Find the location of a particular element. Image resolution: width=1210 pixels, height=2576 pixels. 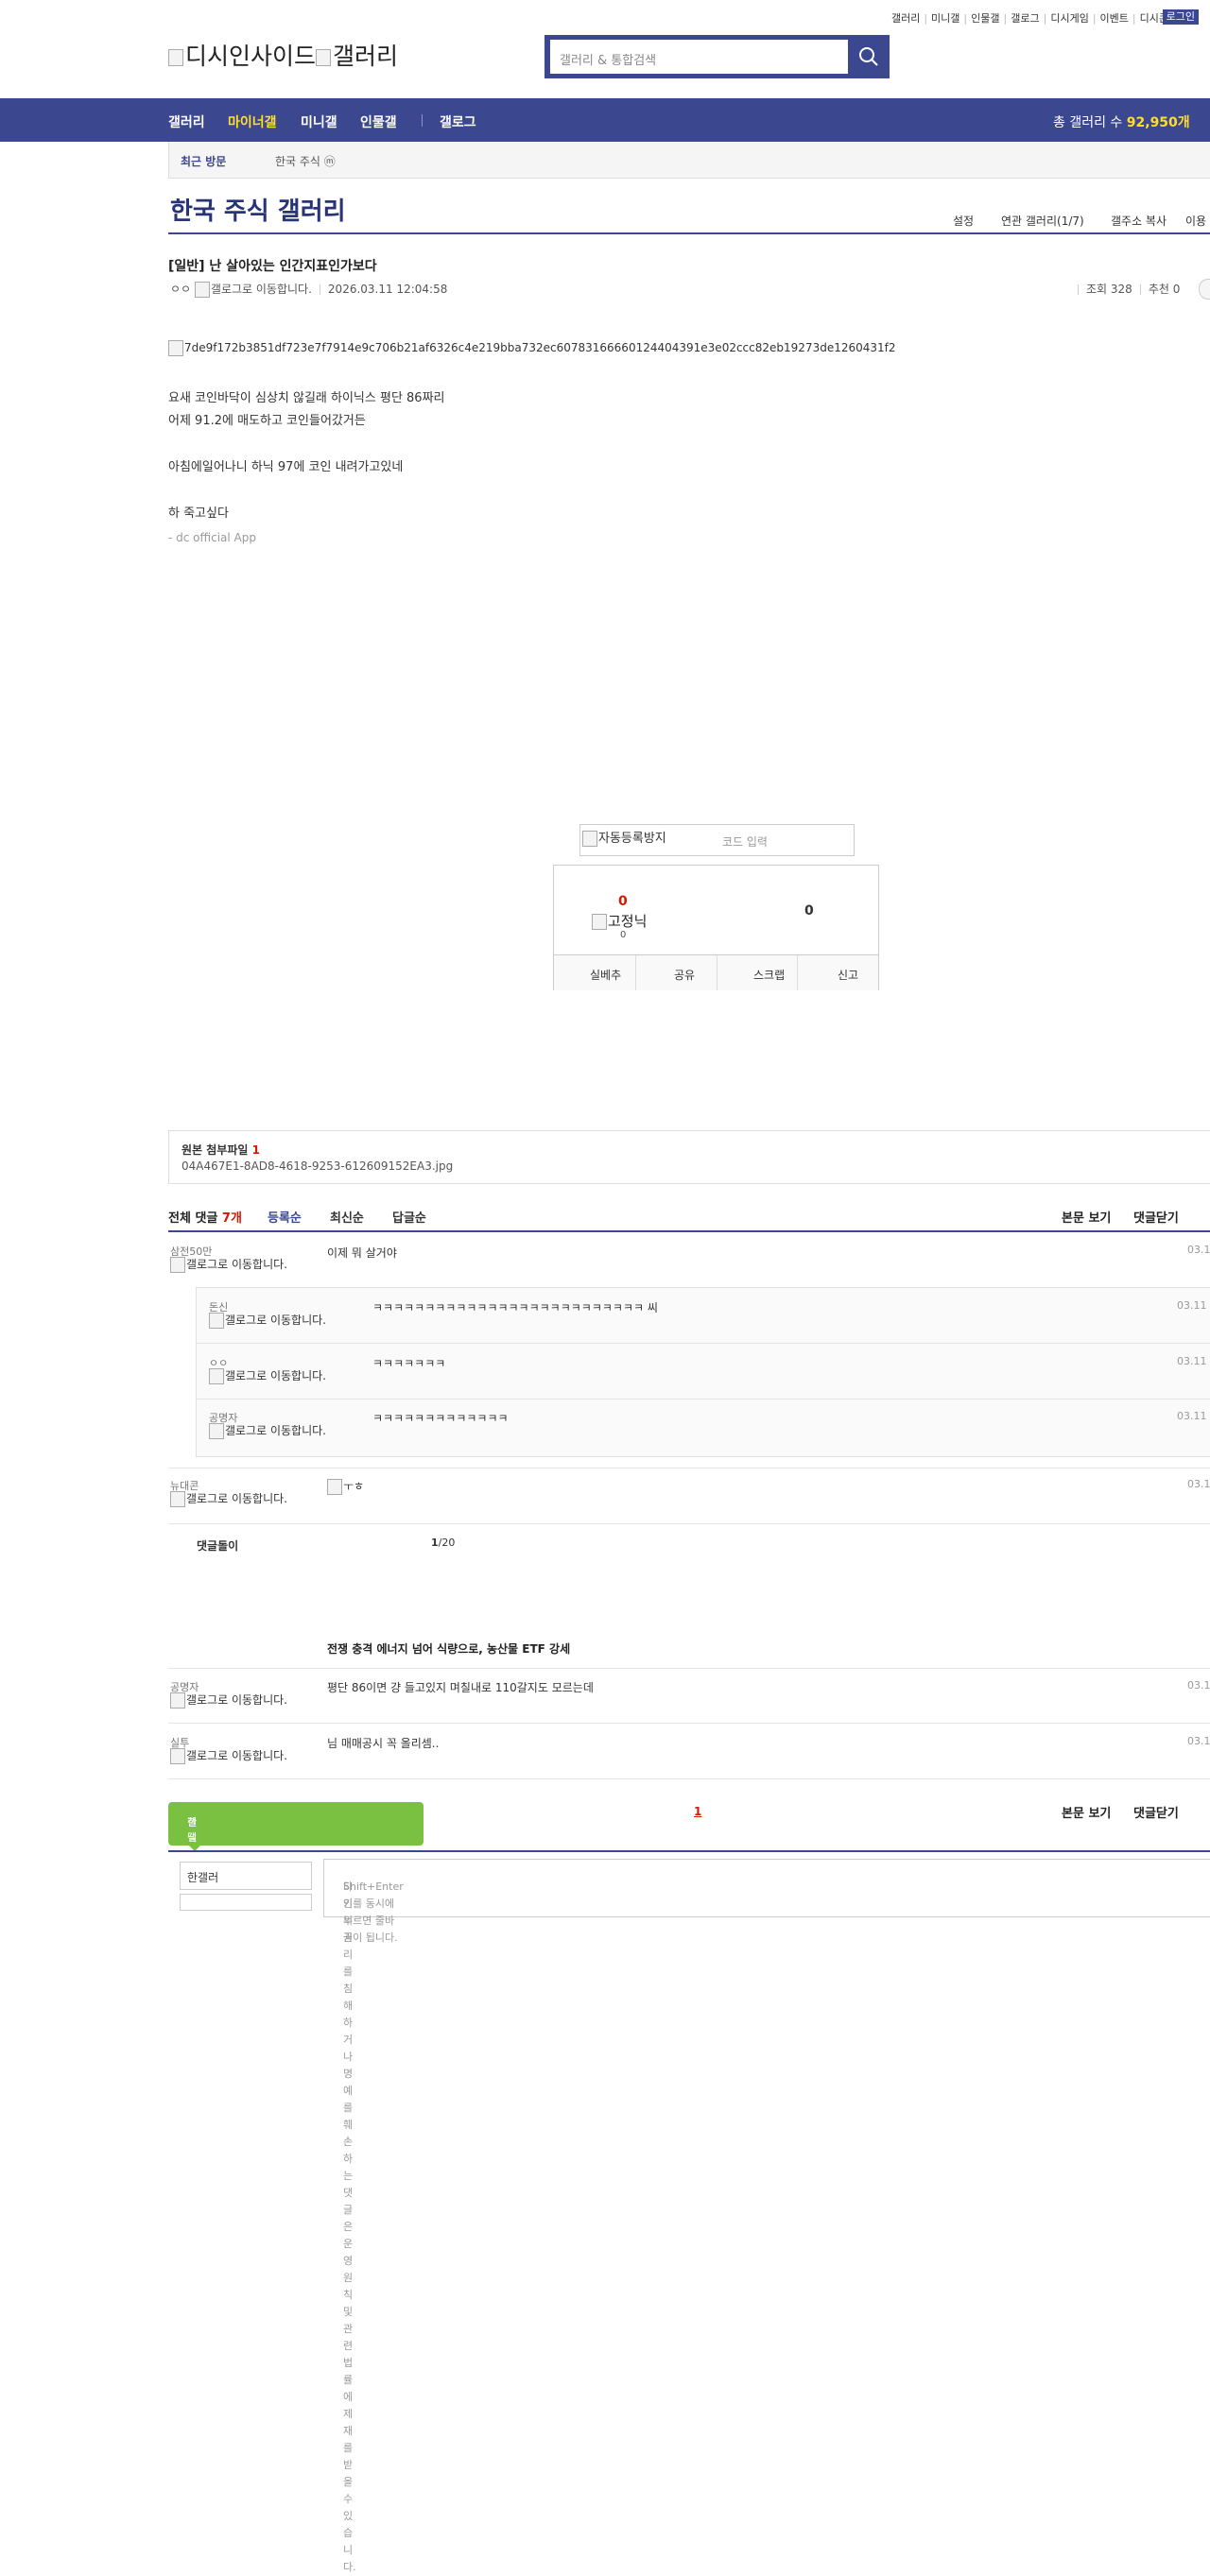

reply-list is located at coordinates (703, 1372).